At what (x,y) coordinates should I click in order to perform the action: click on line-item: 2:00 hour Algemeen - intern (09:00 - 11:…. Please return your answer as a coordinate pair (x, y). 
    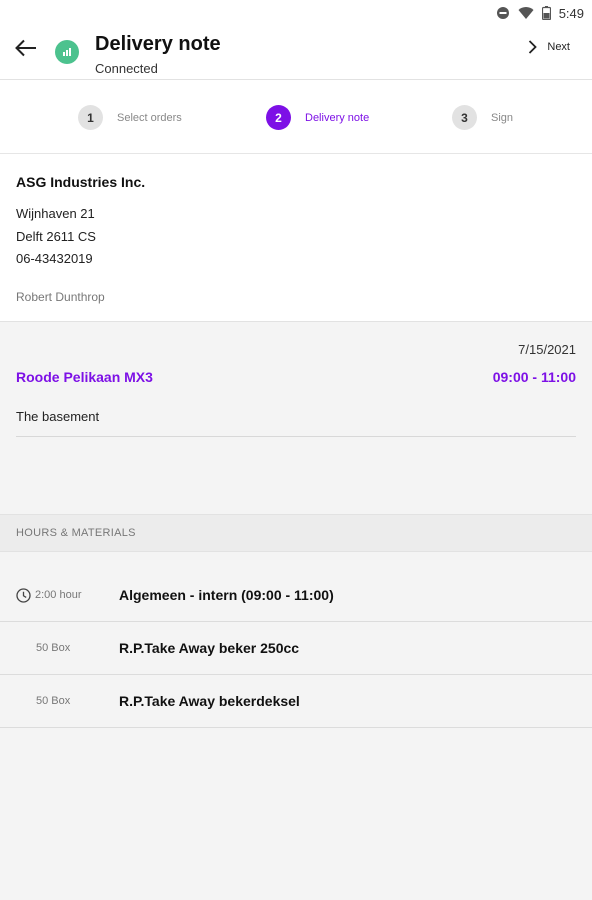
    Looking at the image, I should click on (296, 595).